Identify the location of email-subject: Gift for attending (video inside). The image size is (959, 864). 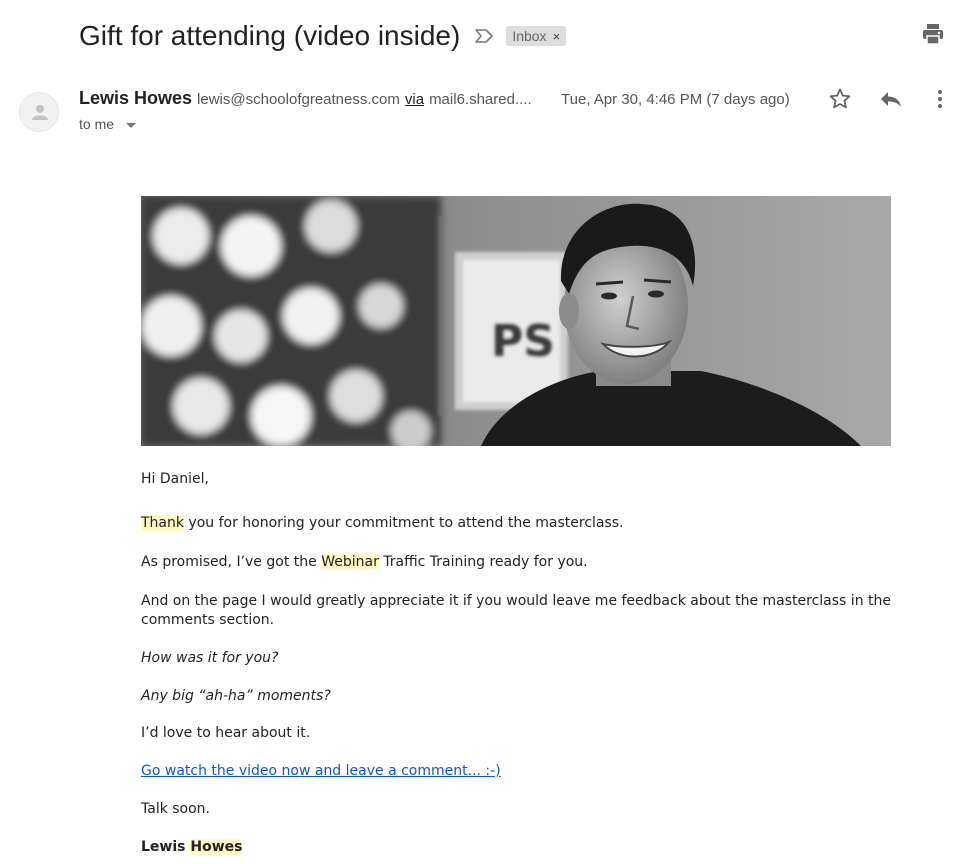
(270, 35).